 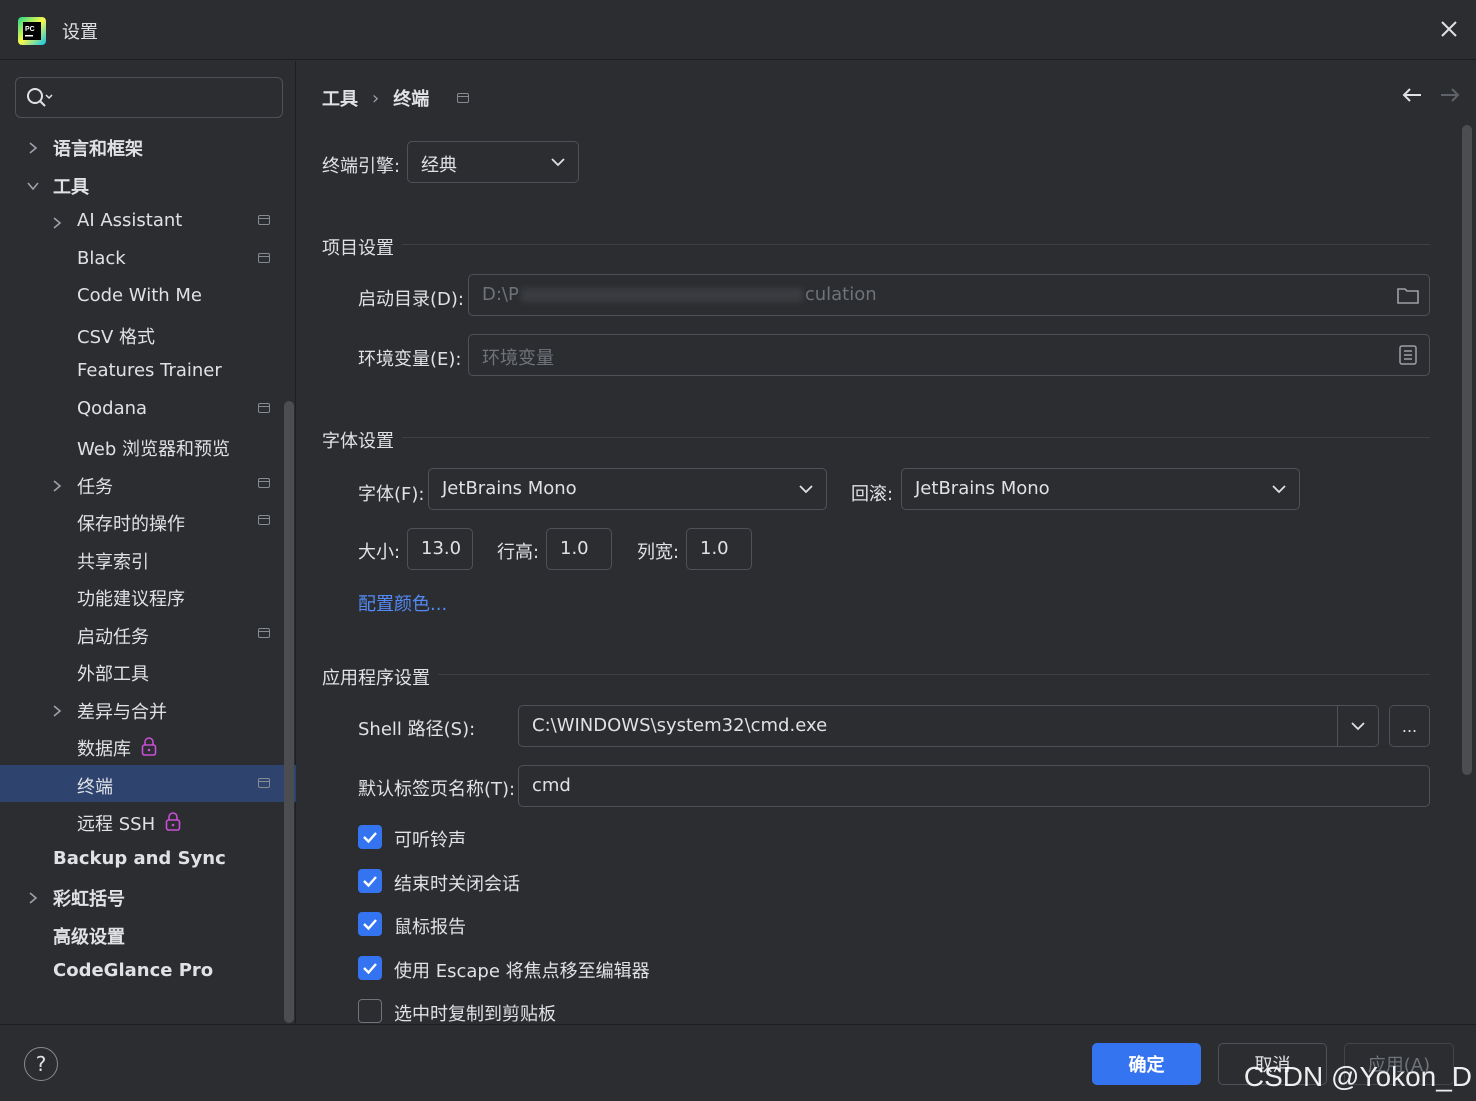 I want to click on env-vars-placeholder: 环境变量, so click(x=518, y=358).